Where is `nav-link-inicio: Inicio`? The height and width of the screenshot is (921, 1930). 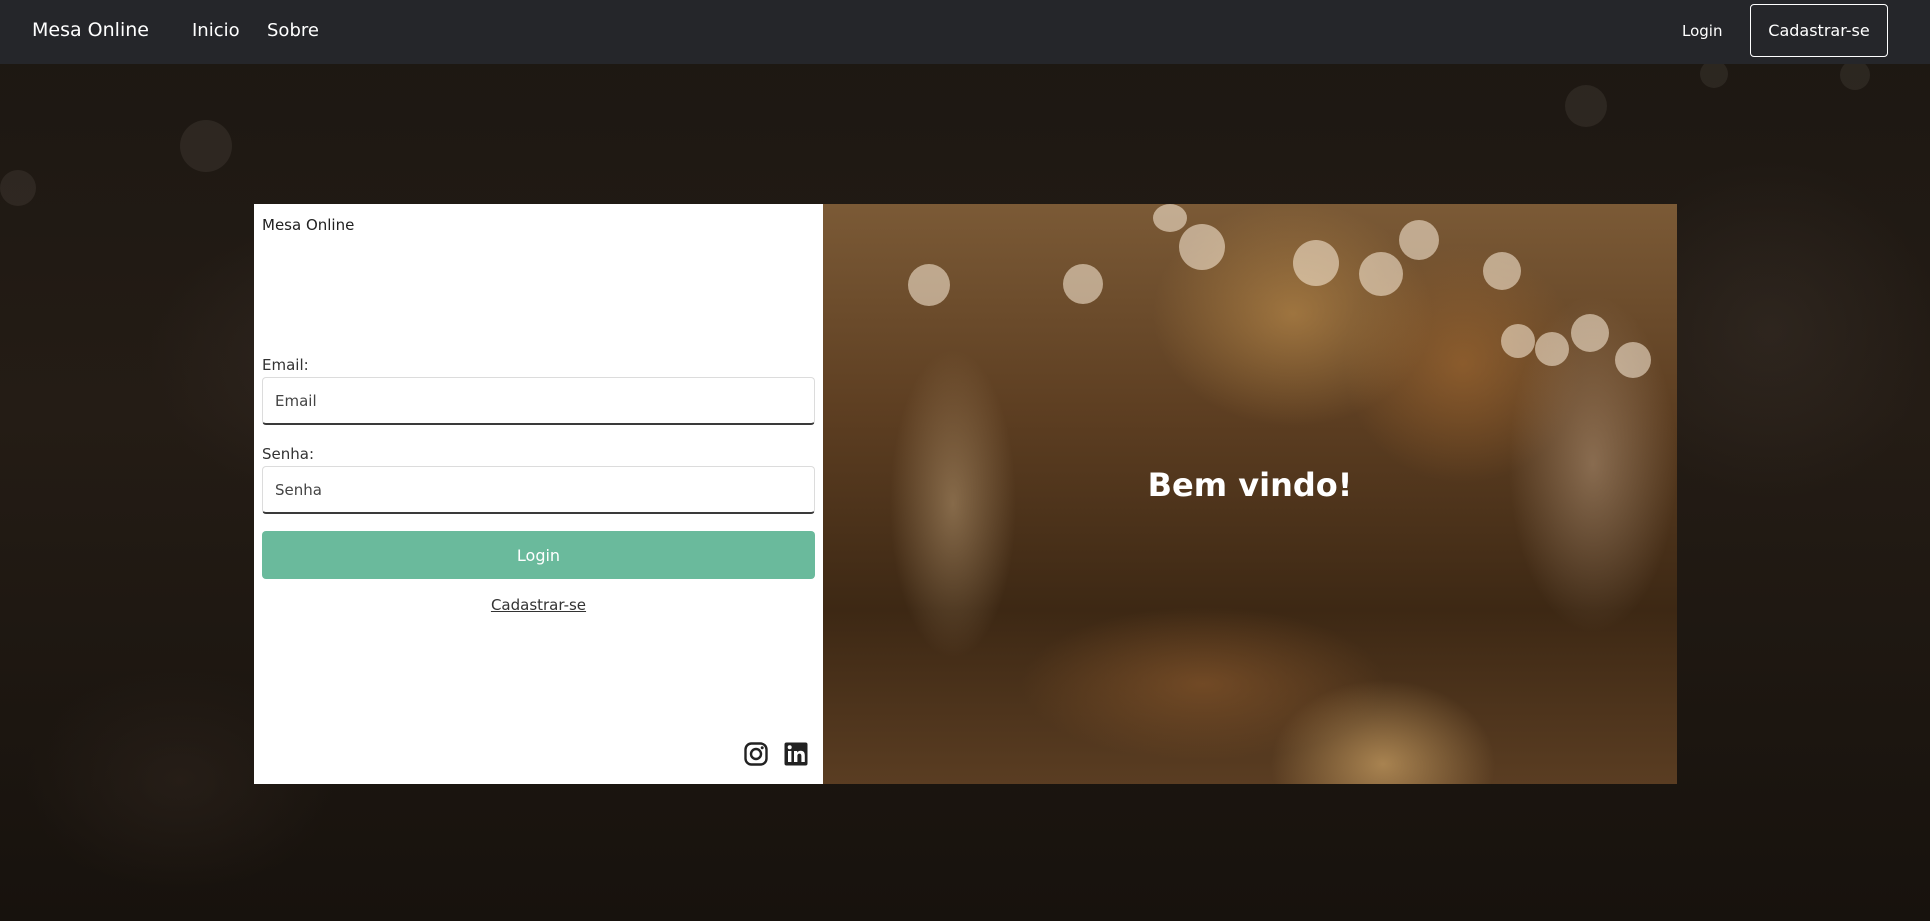
nav-link-inicio: Inicio is located at coordinates (216, 30).